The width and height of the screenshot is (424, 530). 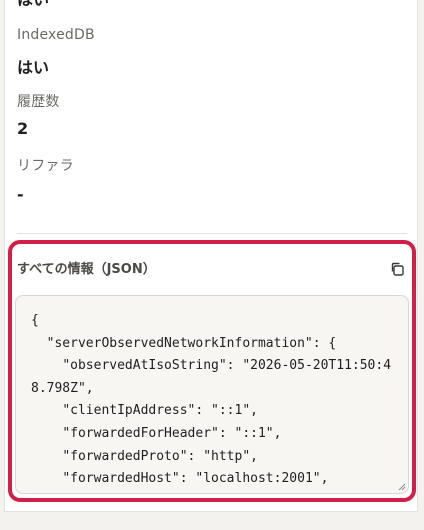 I want to click on indexeddb-label: IndexedDB, so click(x=56, y=35).